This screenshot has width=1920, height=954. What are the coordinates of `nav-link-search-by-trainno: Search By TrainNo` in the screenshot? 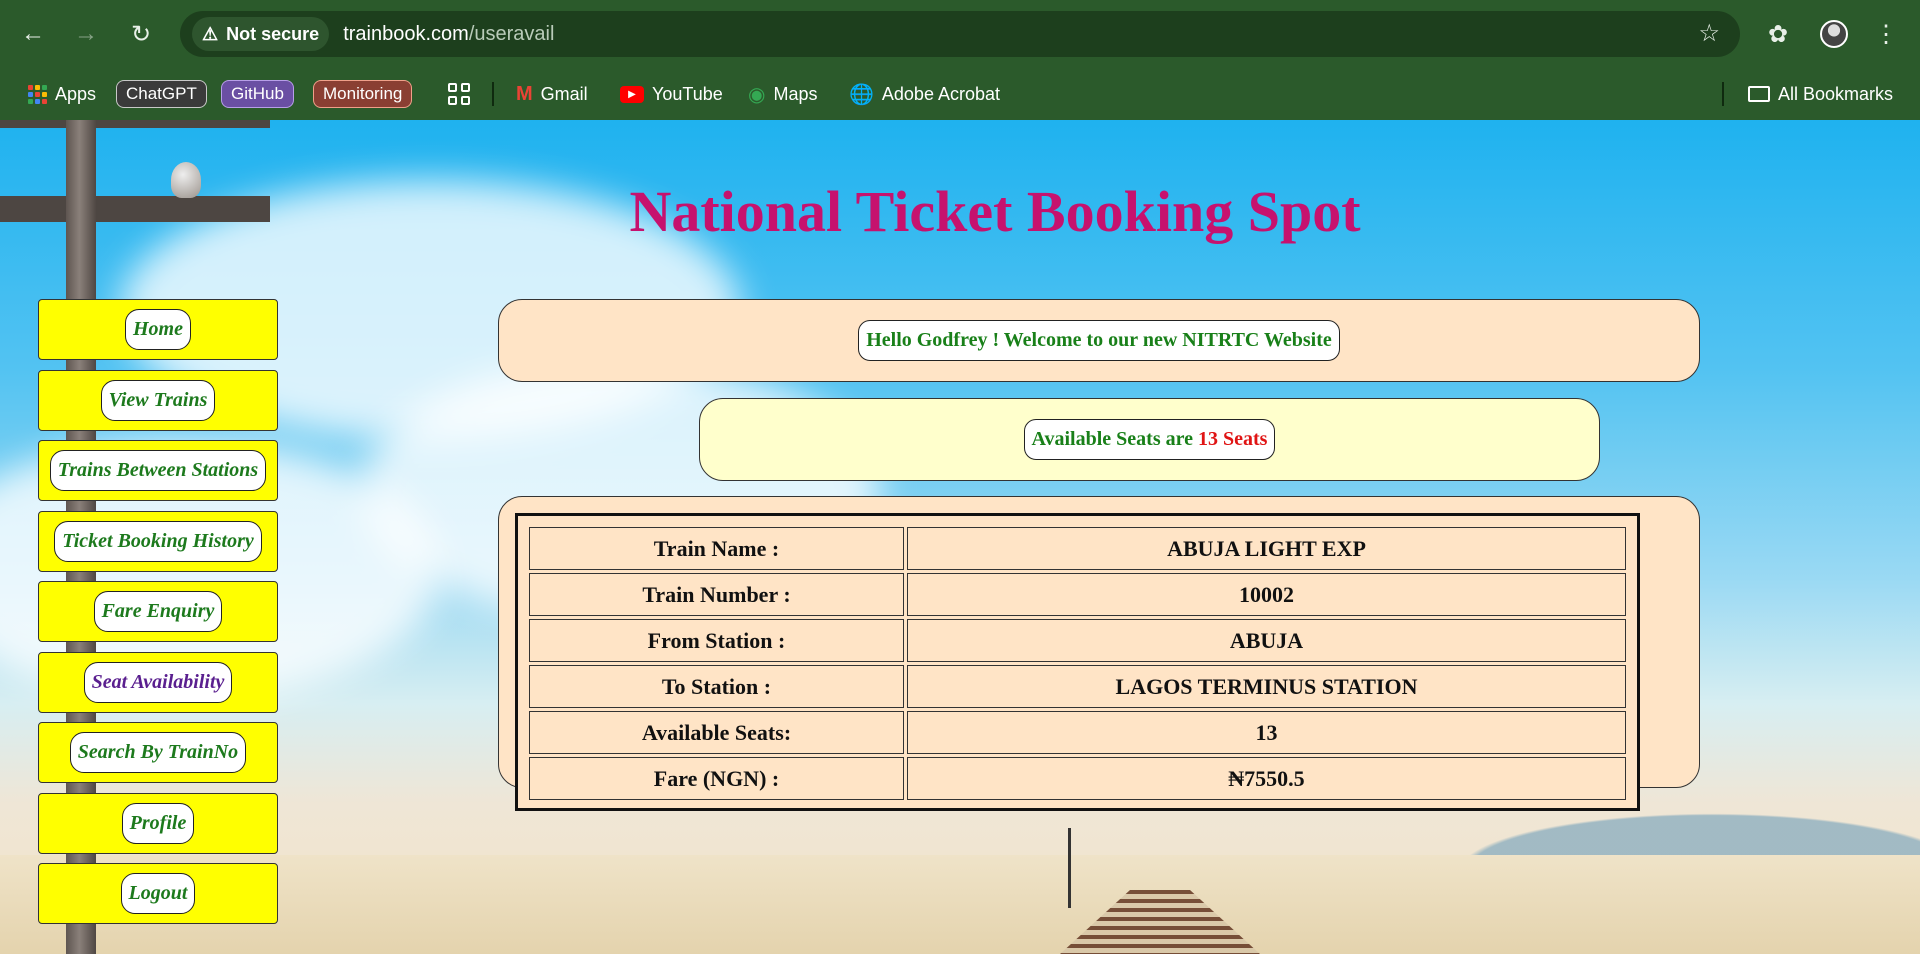 It's located at (158, 752).